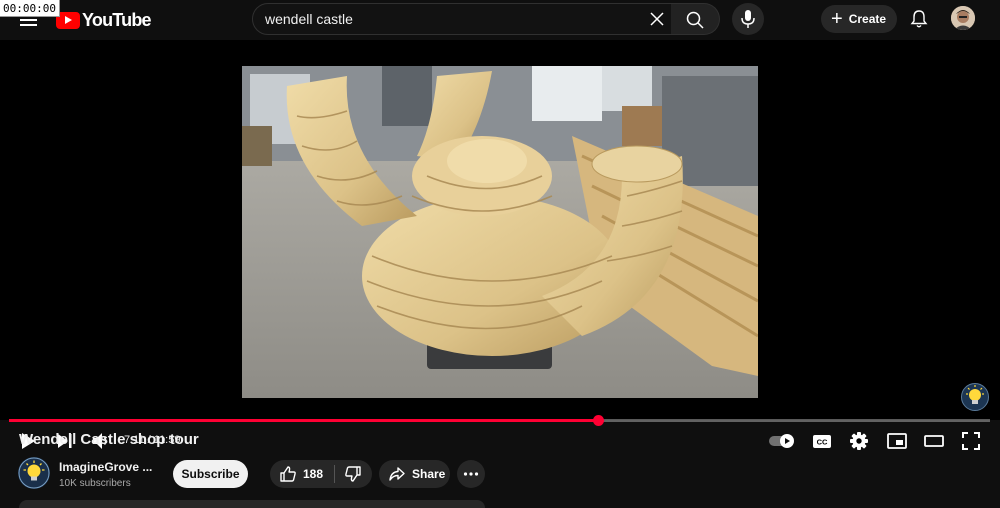  Describe the element at coordinates (30, 8) in the screenshot. I see `timestamp-overlay: 00:00:00` at that location.